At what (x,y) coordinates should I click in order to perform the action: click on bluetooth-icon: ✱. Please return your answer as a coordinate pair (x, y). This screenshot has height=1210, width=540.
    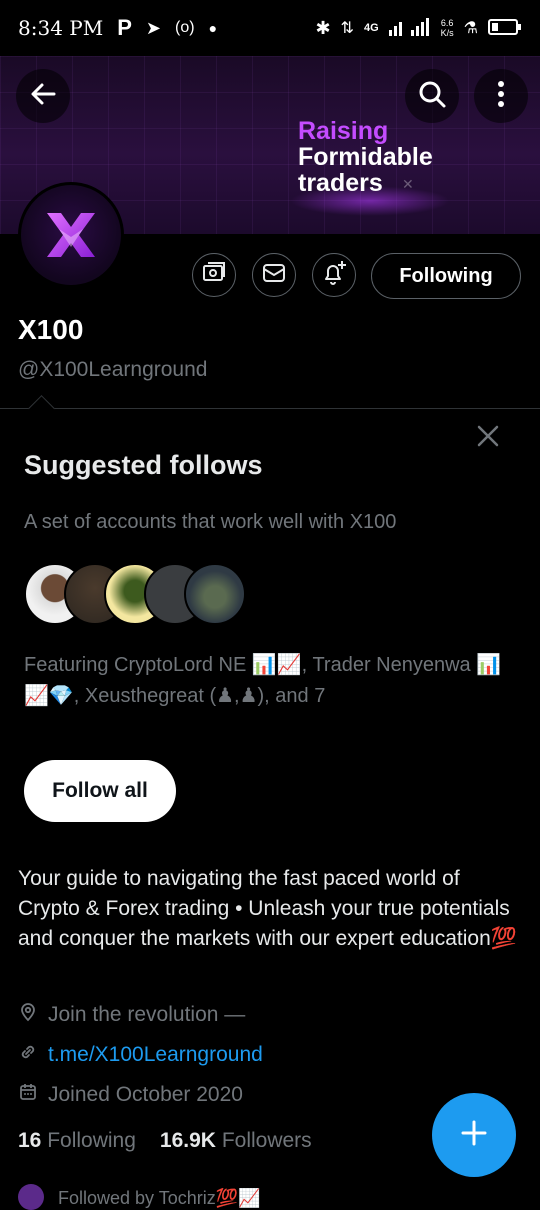
    Looking at the image, I should click on (323, 27).